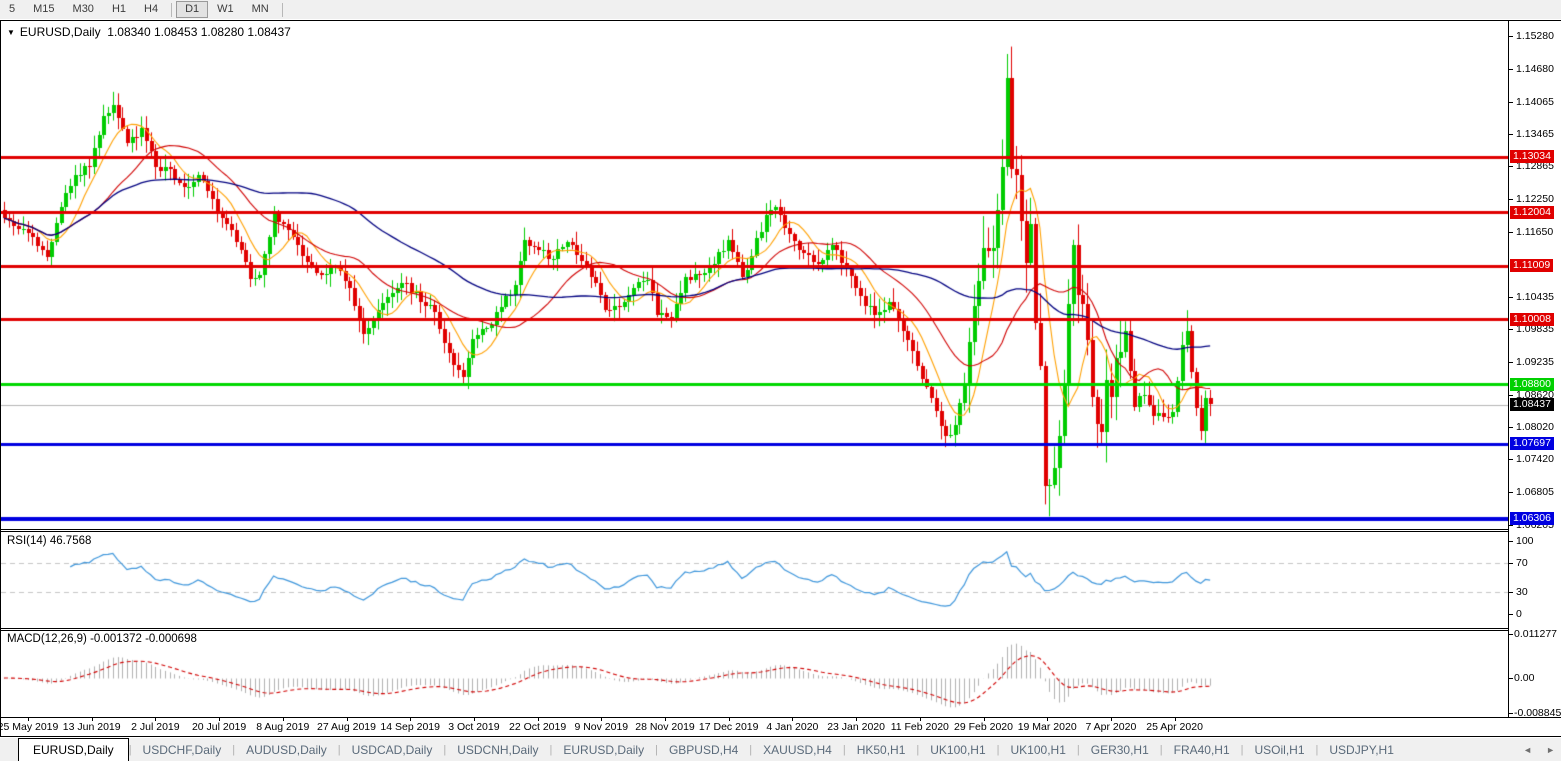 The height and width of the screenshot is (761, 1561). What do you see at coordinates (881, 749) in the screenshot?
I see `tab-hk50-h1: HK50,H1` at bounding box center [881, 749].